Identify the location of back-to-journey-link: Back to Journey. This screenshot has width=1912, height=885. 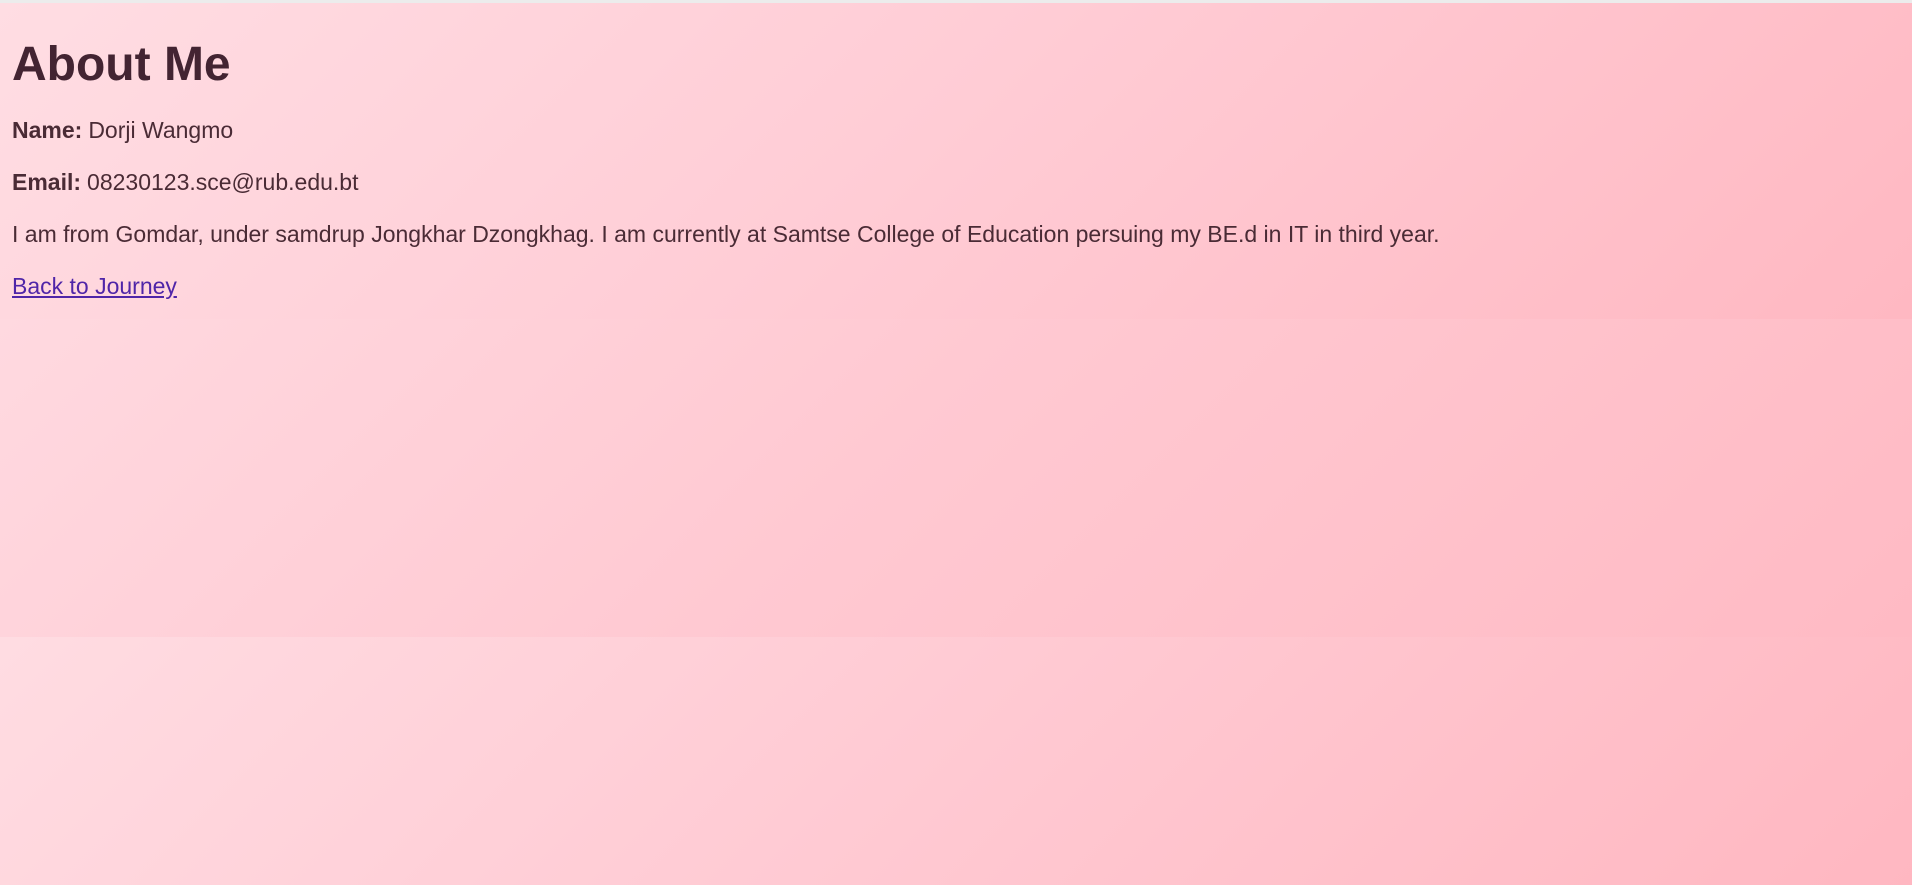
(94, 286).